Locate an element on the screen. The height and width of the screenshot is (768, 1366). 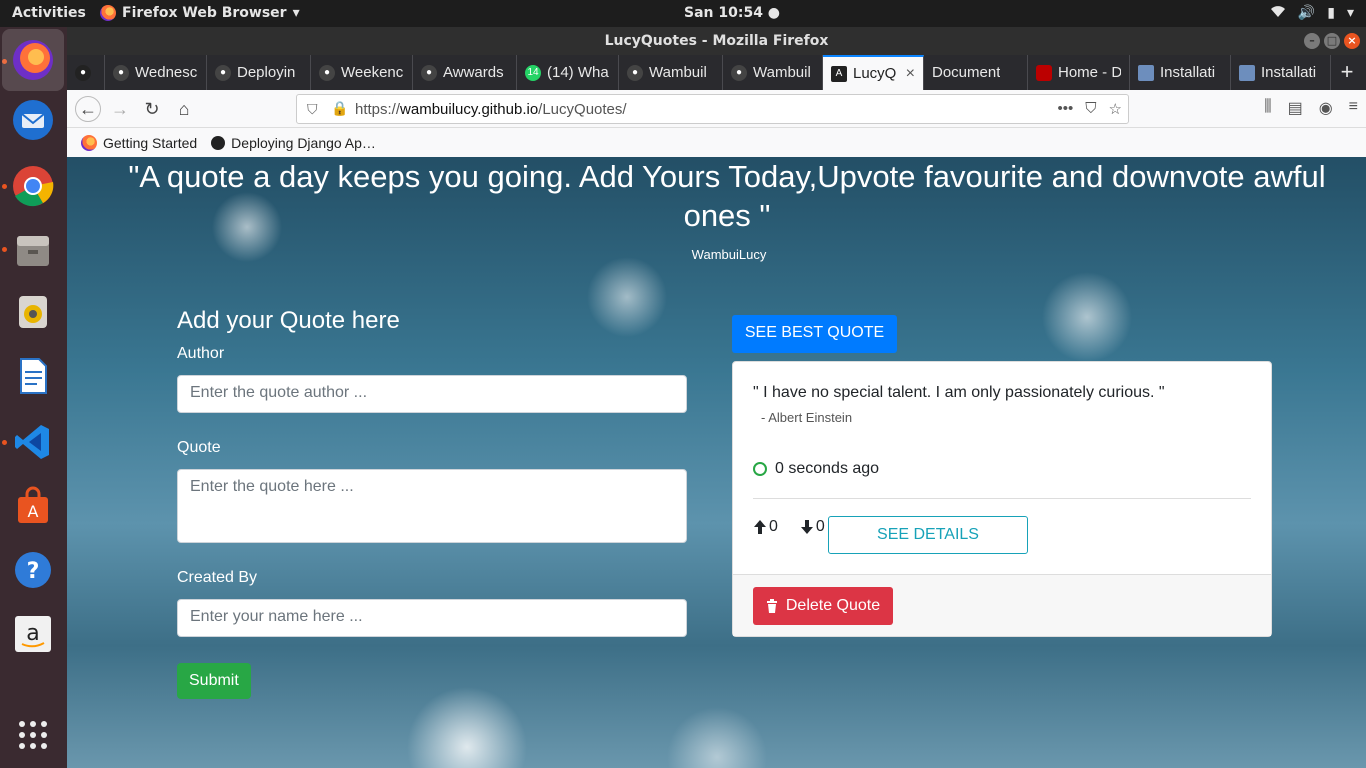
tab-github: ● Weekenc is located at coordinates (362, 72).